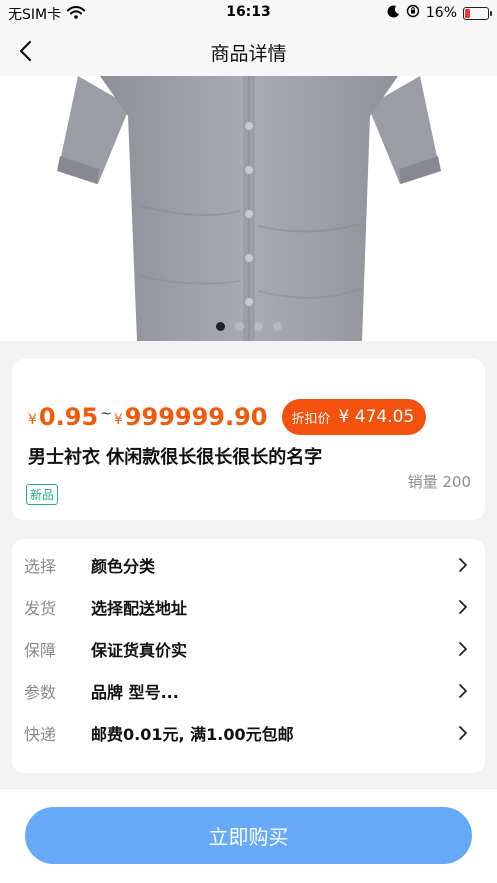  I want to click on battery-icon, so click(477, 13).